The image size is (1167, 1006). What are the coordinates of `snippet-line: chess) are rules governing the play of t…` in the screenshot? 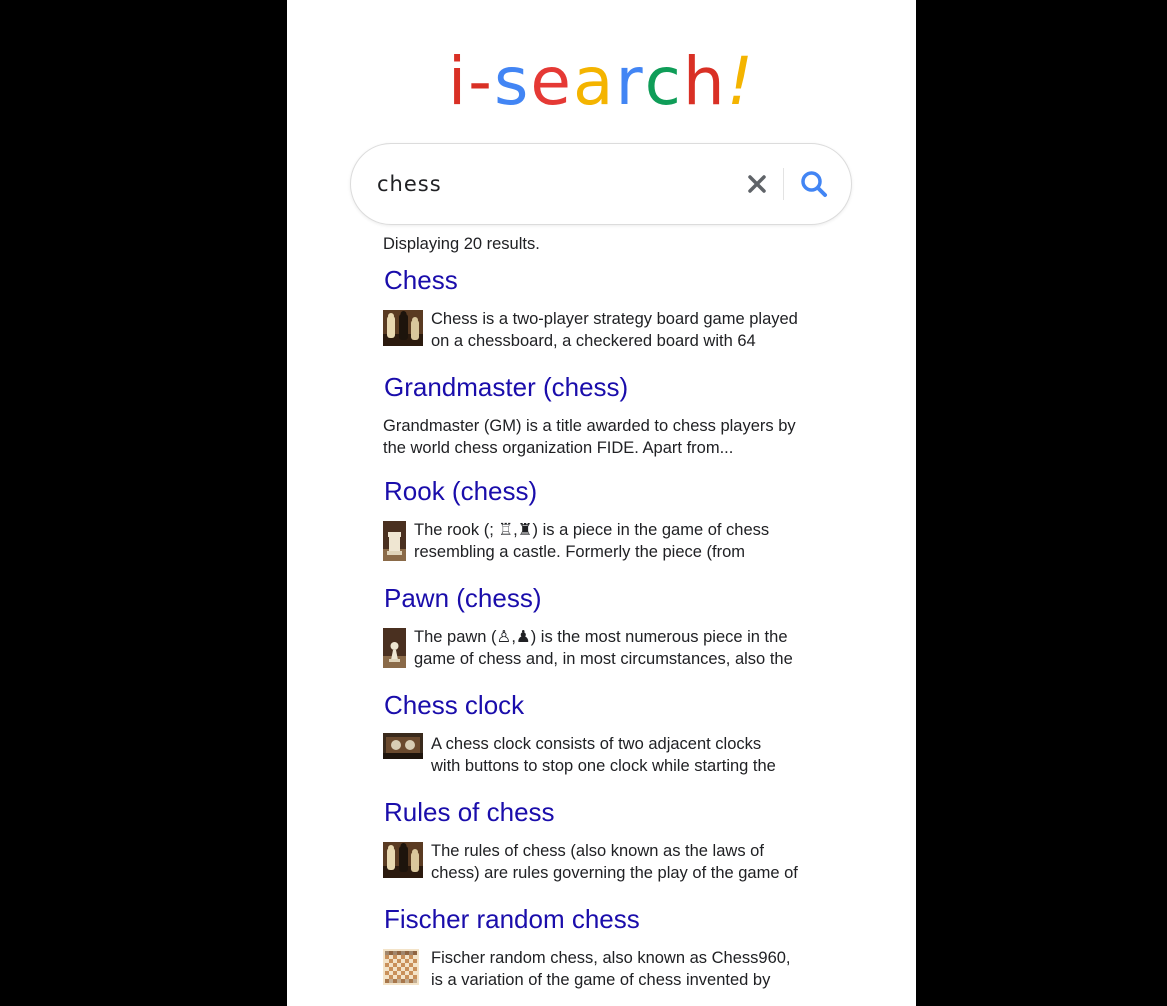 It's located at (614, 873).